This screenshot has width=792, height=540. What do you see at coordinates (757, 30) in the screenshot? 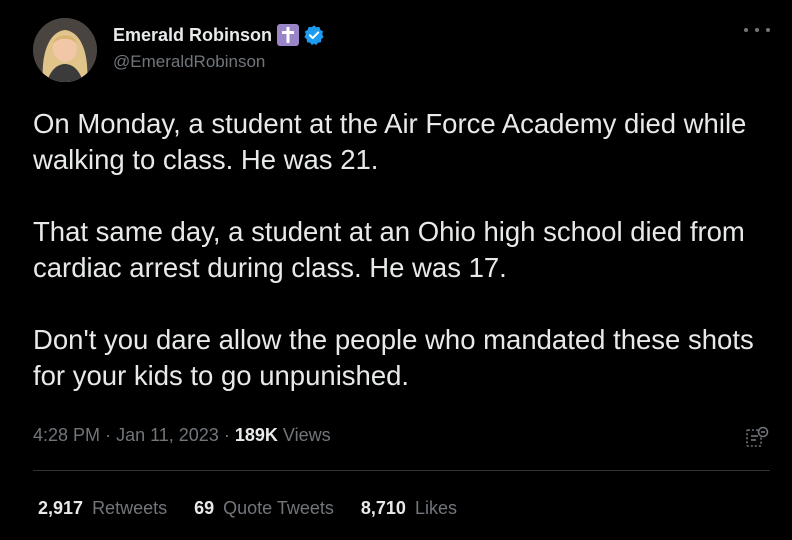
I see `more-options-icon` at bounding box center [757, 30].